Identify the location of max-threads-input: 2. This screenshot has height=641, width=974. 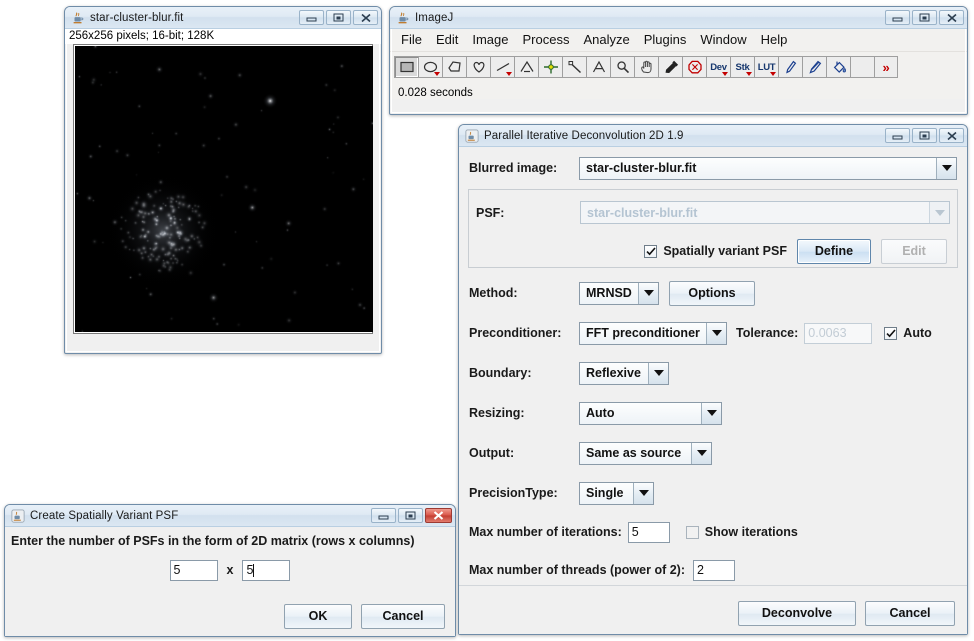
(714, 570).